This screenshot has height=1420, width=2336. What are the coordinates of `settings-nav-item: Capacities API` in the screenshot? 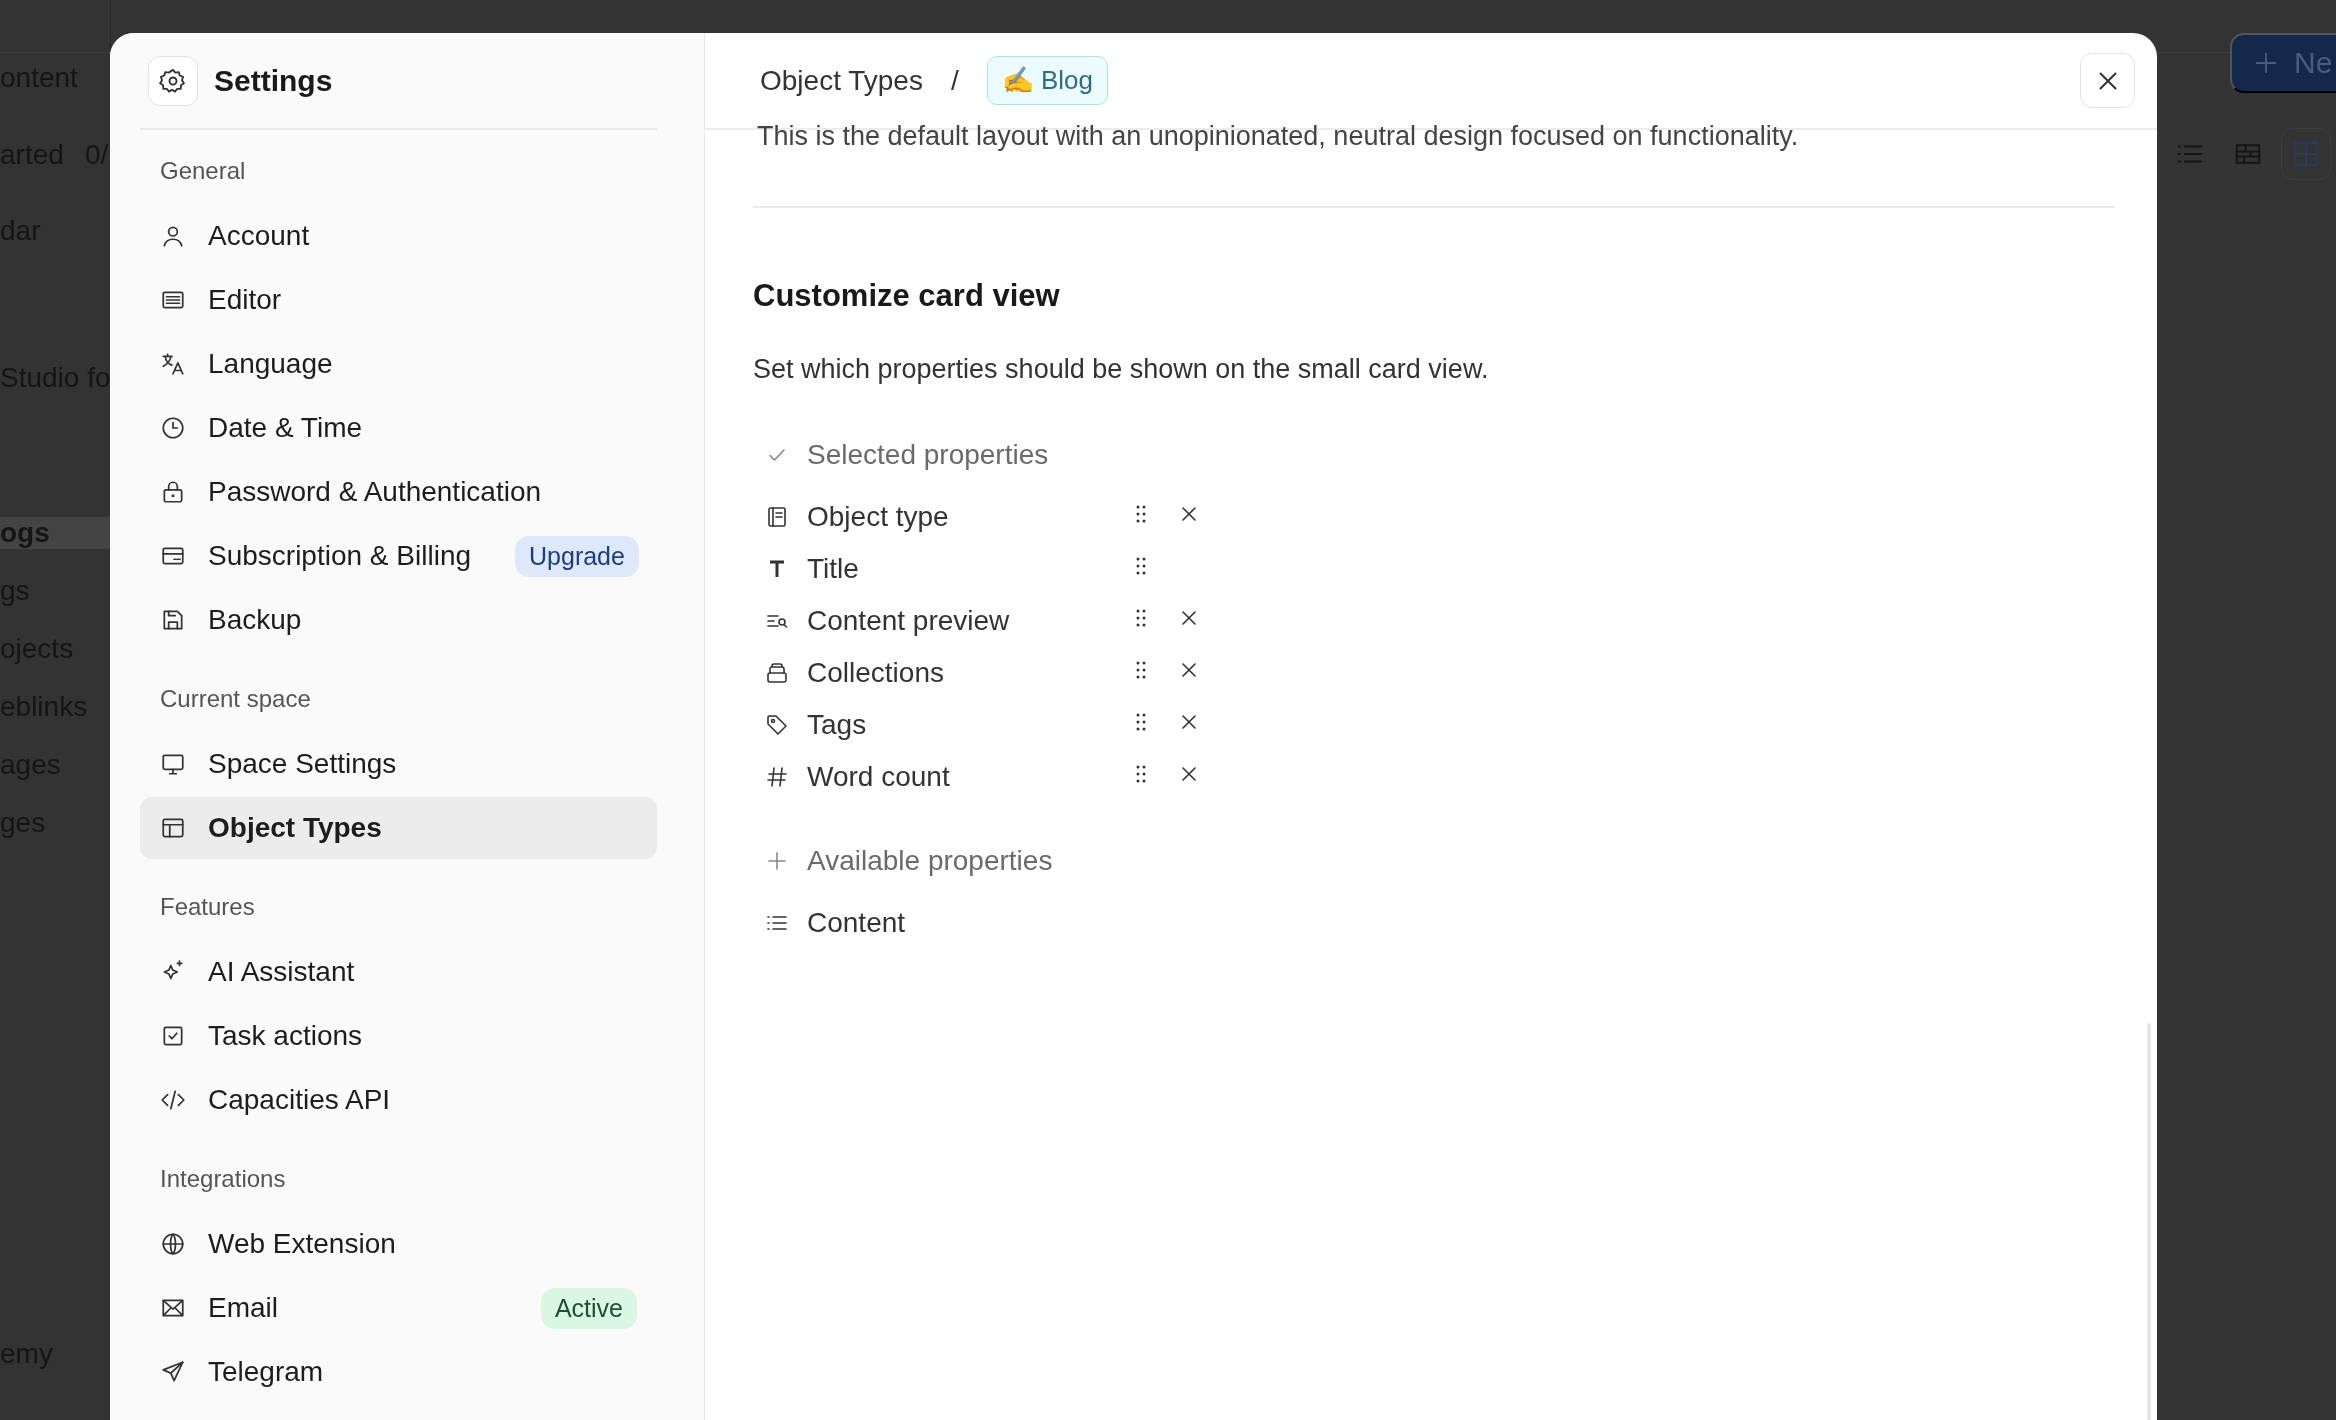 It's located at (398, 1100).